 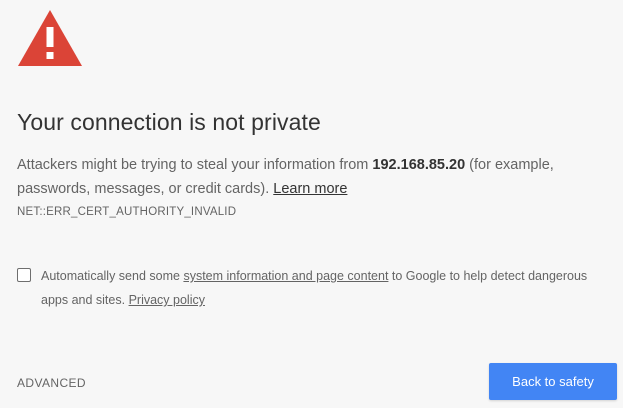 I want to click on privacy-policy-link: Privacy policy, so click(x=167, y=300).